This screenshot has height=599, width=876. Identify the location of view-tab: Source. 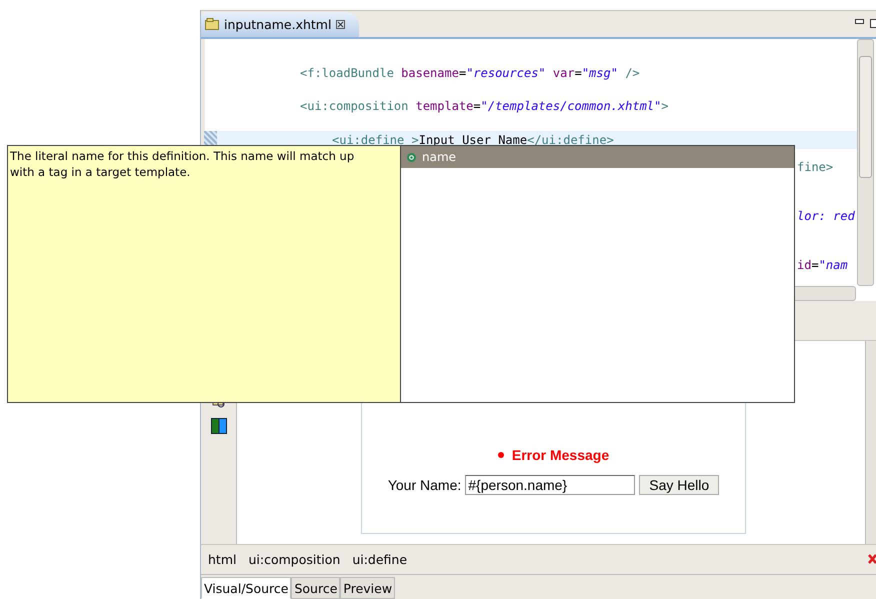
(315, 588).